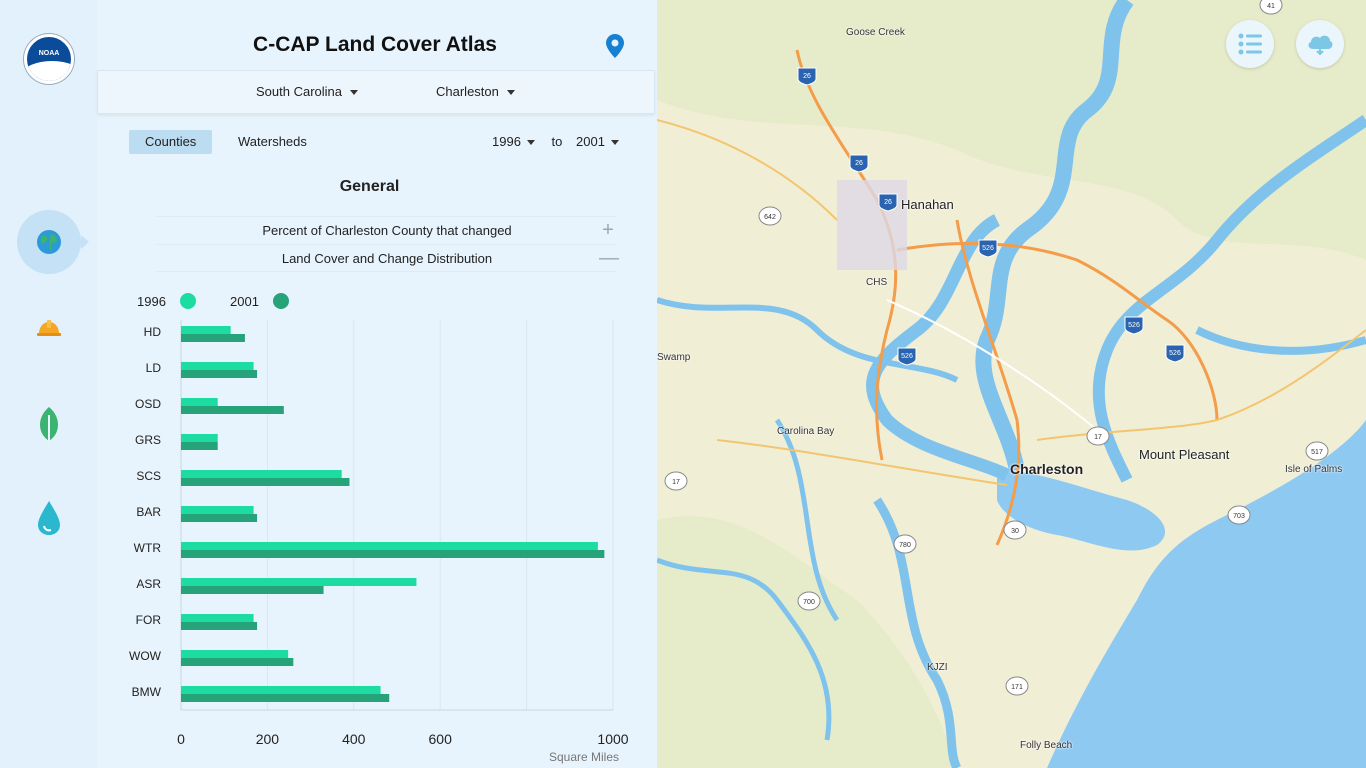 The height and width of the screenshot is (768, 1366). I want to click on x-tick-label: 1000, so click(612, 739).